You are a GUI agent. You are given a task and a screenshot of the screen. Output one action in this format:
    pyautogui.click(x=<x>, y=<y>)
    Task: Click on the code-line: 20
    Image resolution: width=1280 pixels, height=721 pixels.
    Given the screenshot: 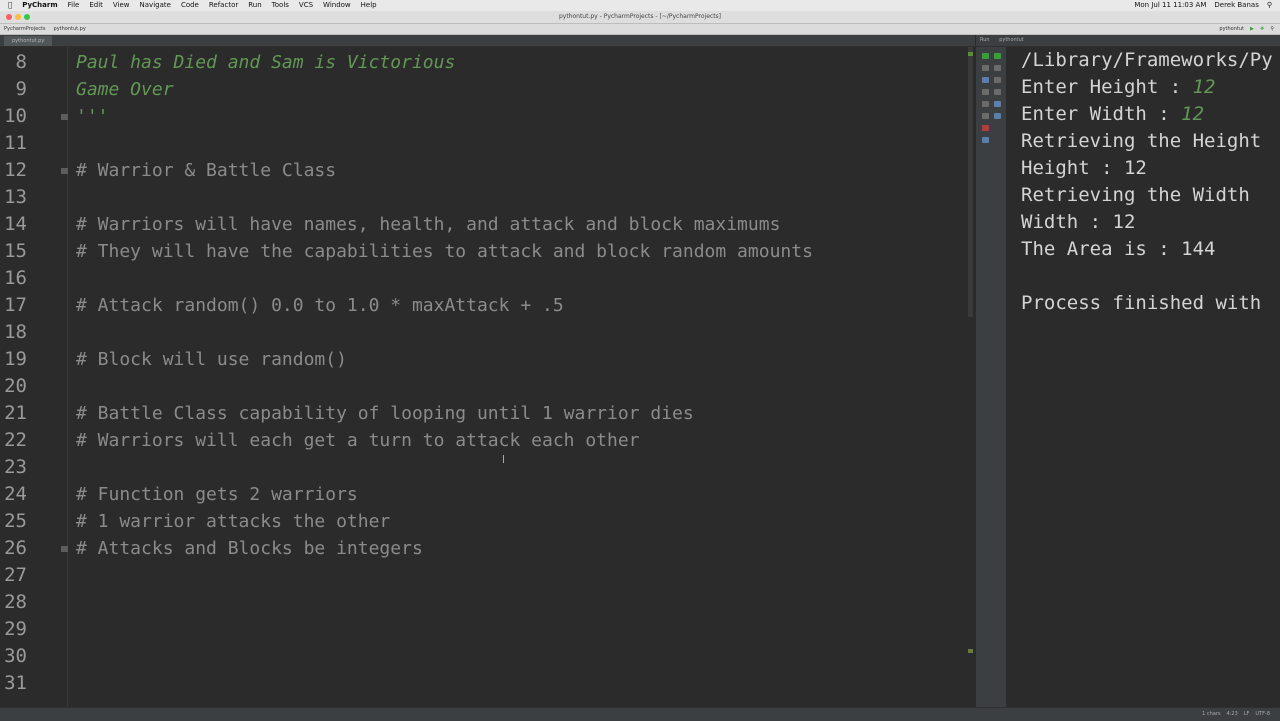 What is the action you would take?
    pyautogui.click(x=487, y=386)
    